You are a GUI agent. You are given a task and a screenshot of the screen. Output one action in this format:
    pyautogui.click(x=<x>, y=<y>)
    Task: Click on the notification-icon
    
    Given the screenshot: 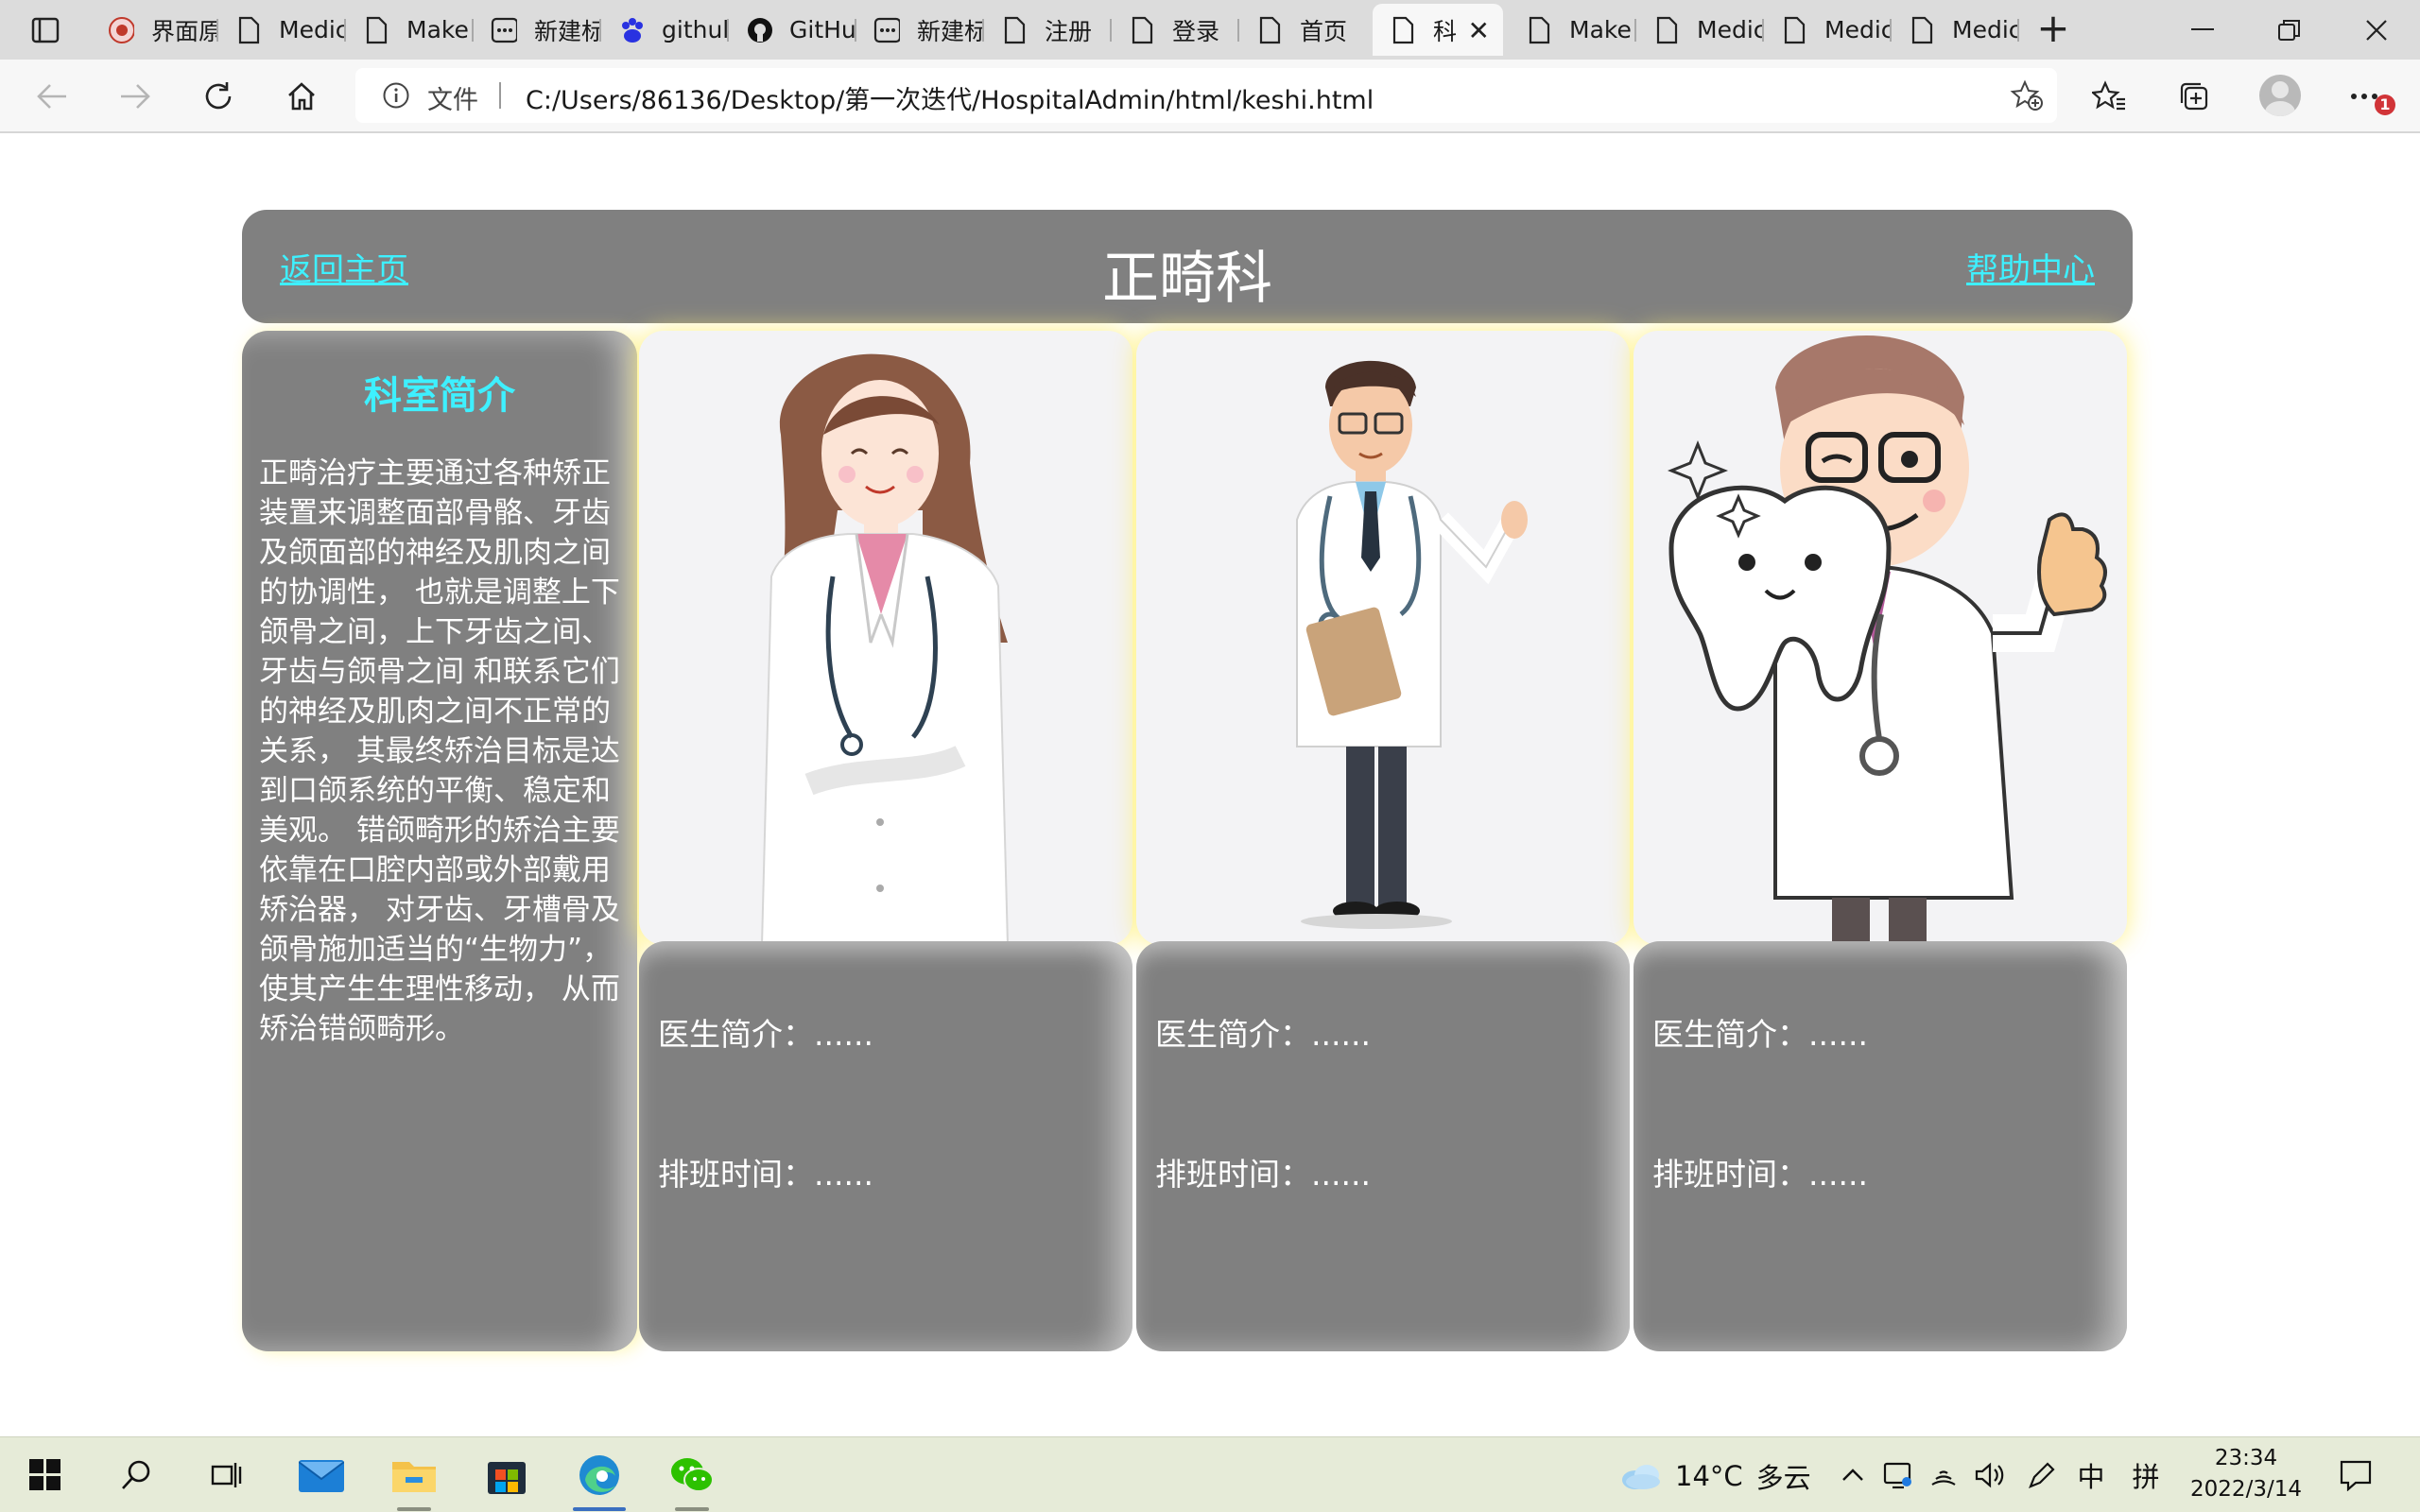 What is the action you would take?
    pyautogui.click(x=2356, y=1475)
    